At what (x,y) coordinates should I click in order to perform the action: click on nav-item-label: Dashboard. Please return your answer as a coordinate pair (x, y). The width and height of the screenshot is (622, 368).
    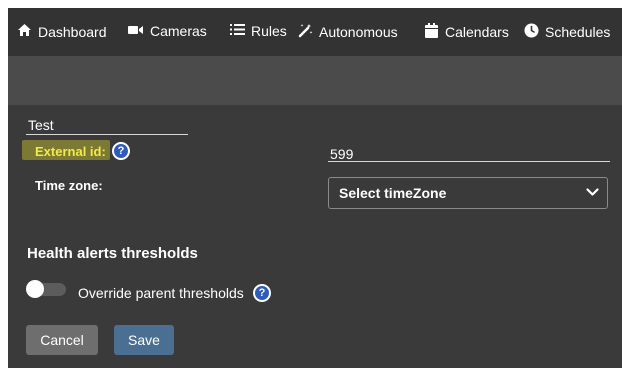
    Looking at the image, I should click on (72, 31).